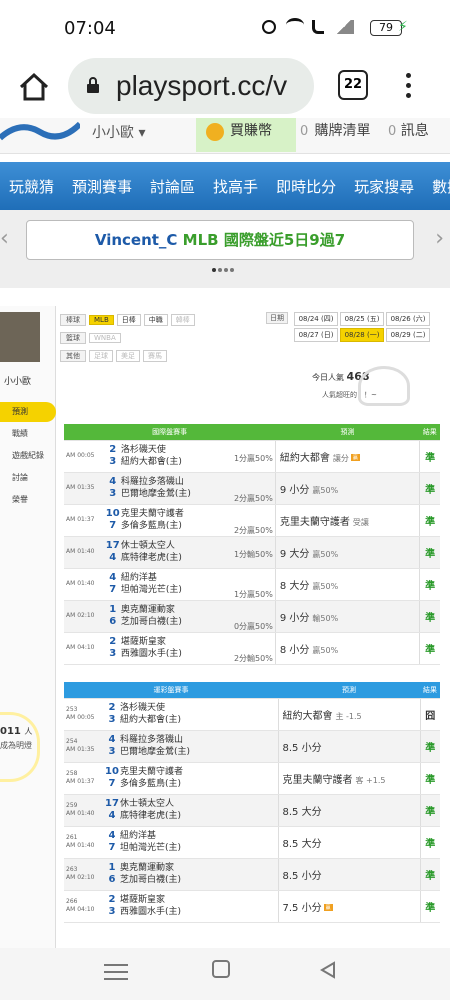 The height and width of the screenshot is (1000, 450). What do you see at coordinates (113, 493) in the screenshot?
I see `home-score: 3` at bounding box center [113, 493].